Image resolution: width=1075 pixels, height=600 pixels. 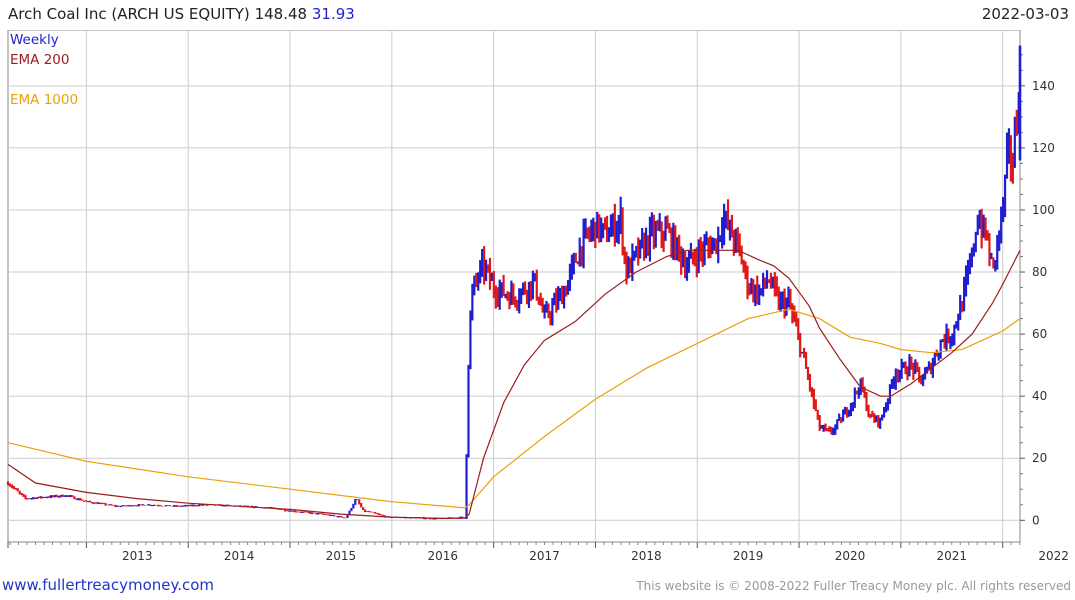 I want to click on y-tick-label: 80, so click(x=1039, y=272).